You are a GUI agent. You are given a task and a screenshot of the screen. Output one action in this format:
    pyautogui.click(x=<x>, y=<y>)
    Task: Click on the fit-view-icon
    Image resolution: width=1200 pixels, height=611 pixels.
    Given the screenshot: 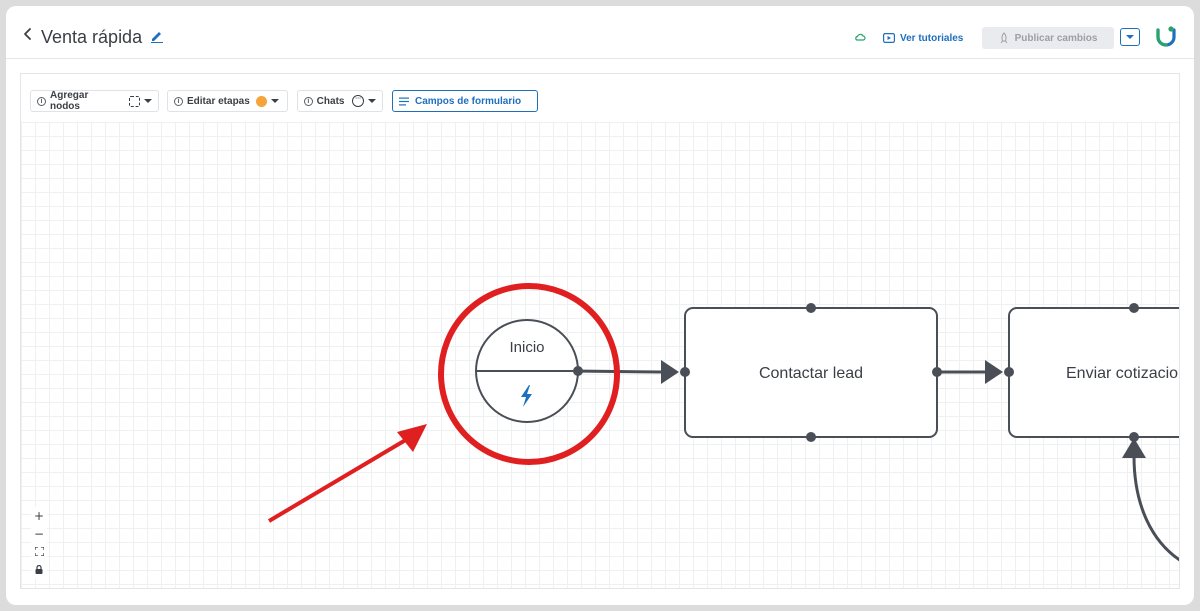 What is the action you would take?
    pyautogui.click(x=39, y=551)
    